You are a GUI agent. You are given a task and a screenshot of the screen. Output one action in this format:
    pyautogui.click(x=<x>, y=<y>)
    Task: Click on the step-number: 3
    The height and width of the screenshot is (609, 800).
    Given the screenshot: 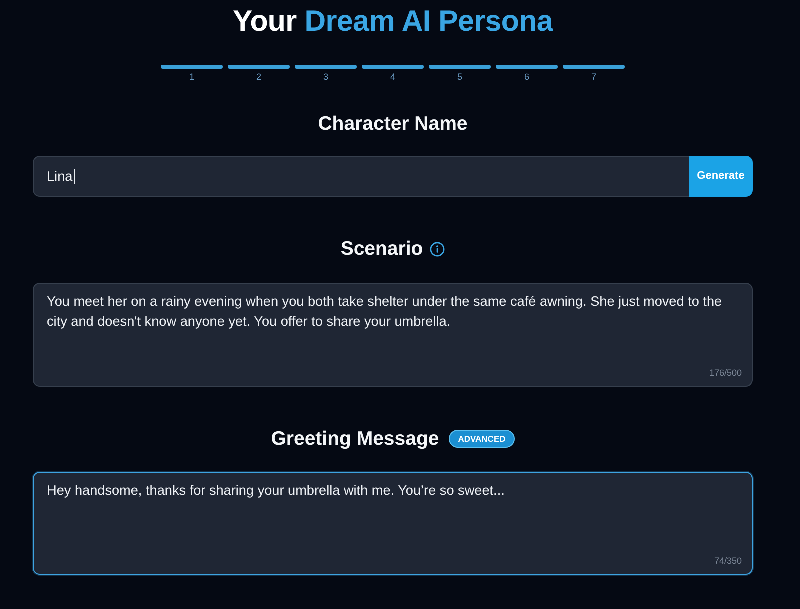 What is the action you would take?
    pyautogui.click(x=325, y=77)
    